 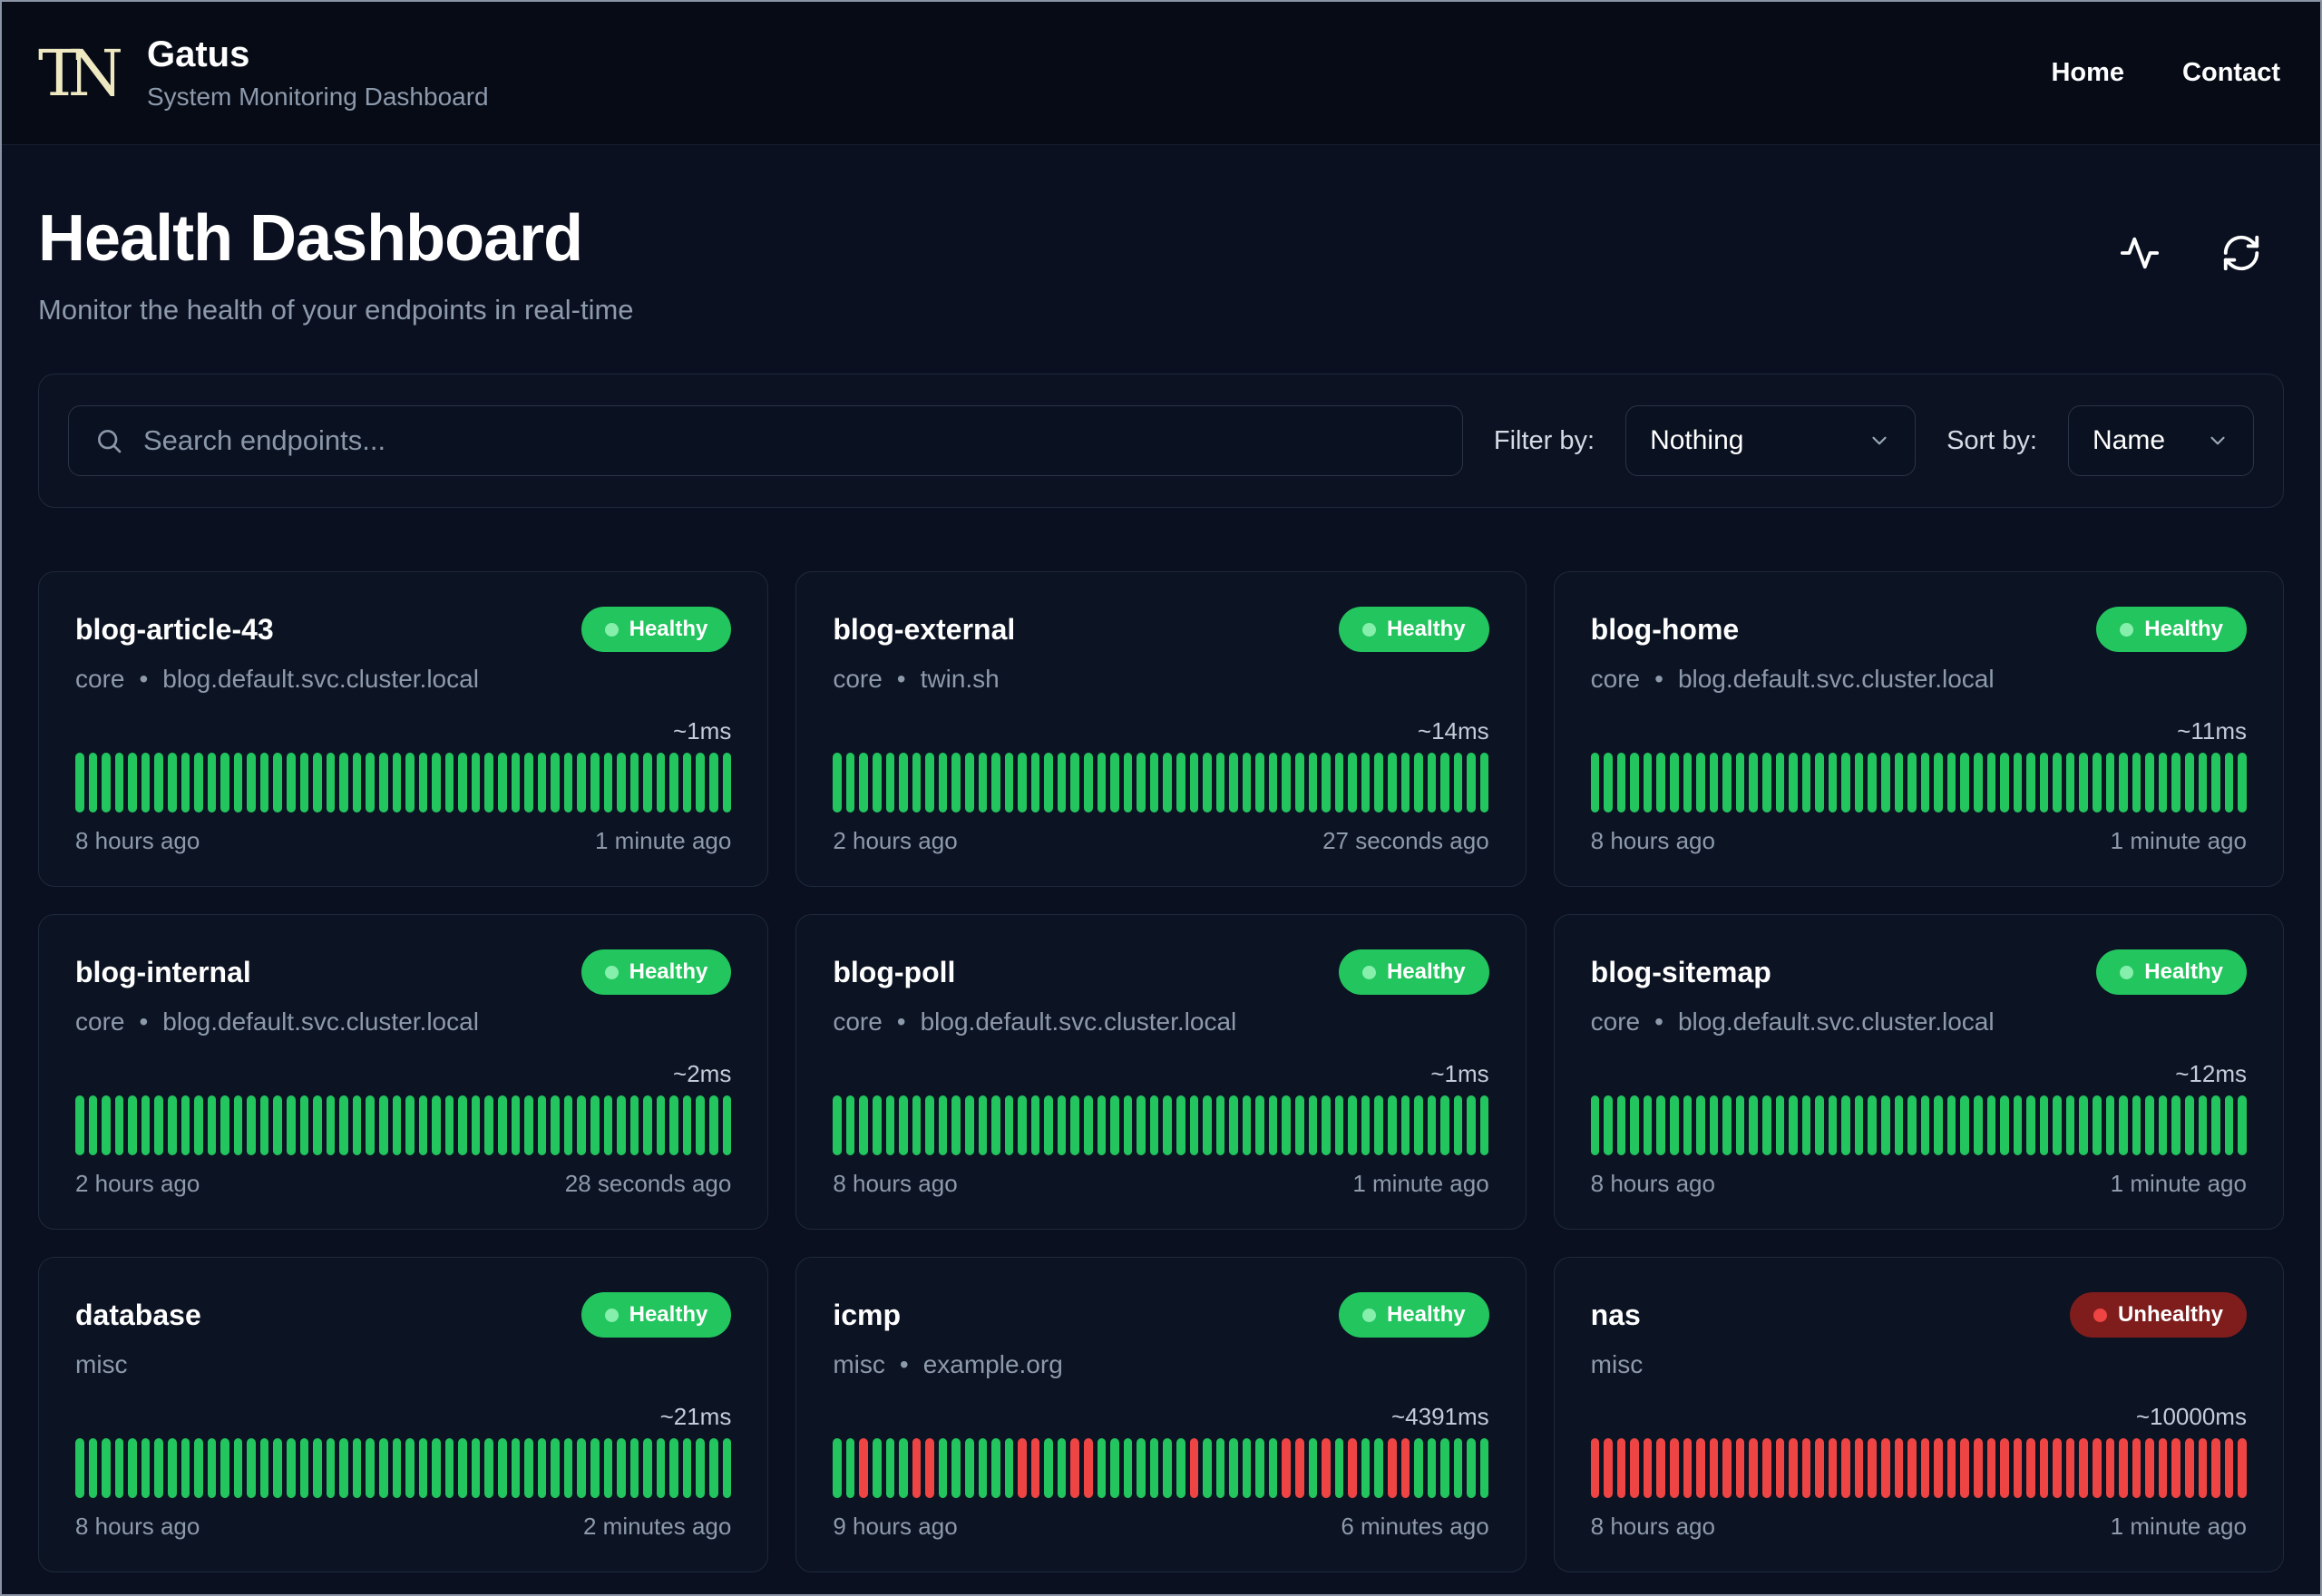 I want to click on filter-select: Nothing, so click(x=1771, y=440).